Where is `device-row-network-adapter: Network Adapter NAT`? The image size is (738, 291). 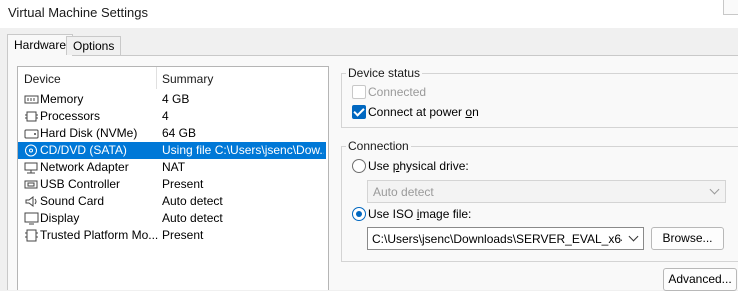 device-row-network-adapter: Network Adapter NAT is located at coordinates (172, 167).